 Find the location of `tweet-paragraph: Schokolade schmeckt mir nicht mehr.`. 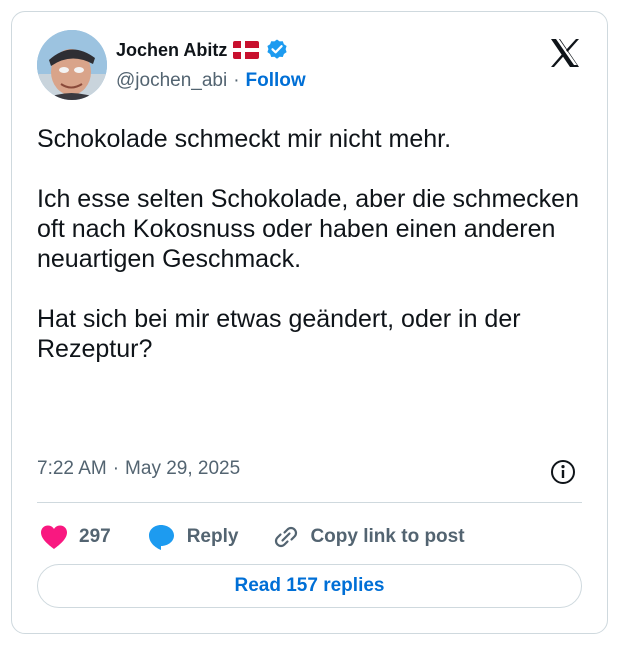

tweet-paragraph: Schokolade schmeckt mir nicht mehr. is located at coordinates (244, 139).